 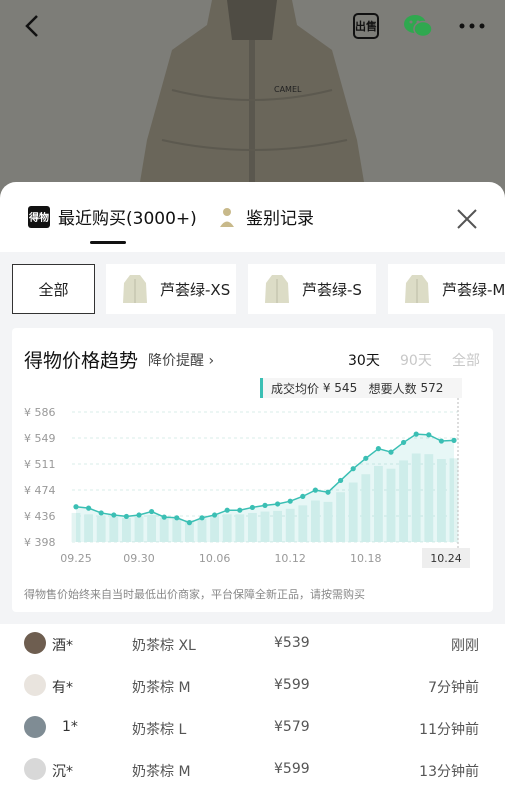 I want to click on legend-want-label: 想要人数, so click(x=392, y=388).